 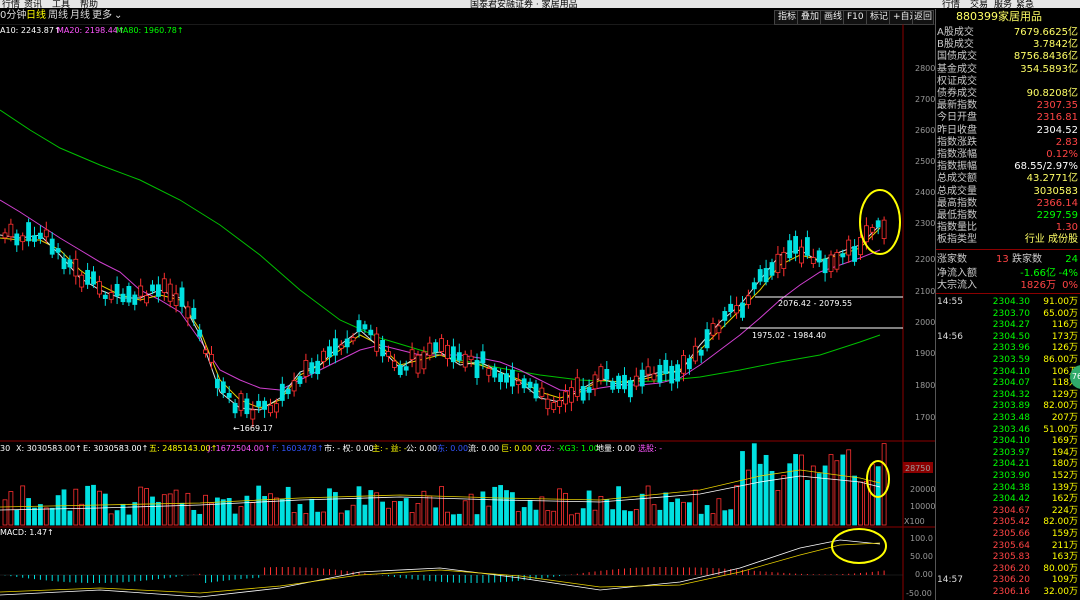 I want to click on tick-row: 2306.20 80.00万, so click(x=1008, y=569).